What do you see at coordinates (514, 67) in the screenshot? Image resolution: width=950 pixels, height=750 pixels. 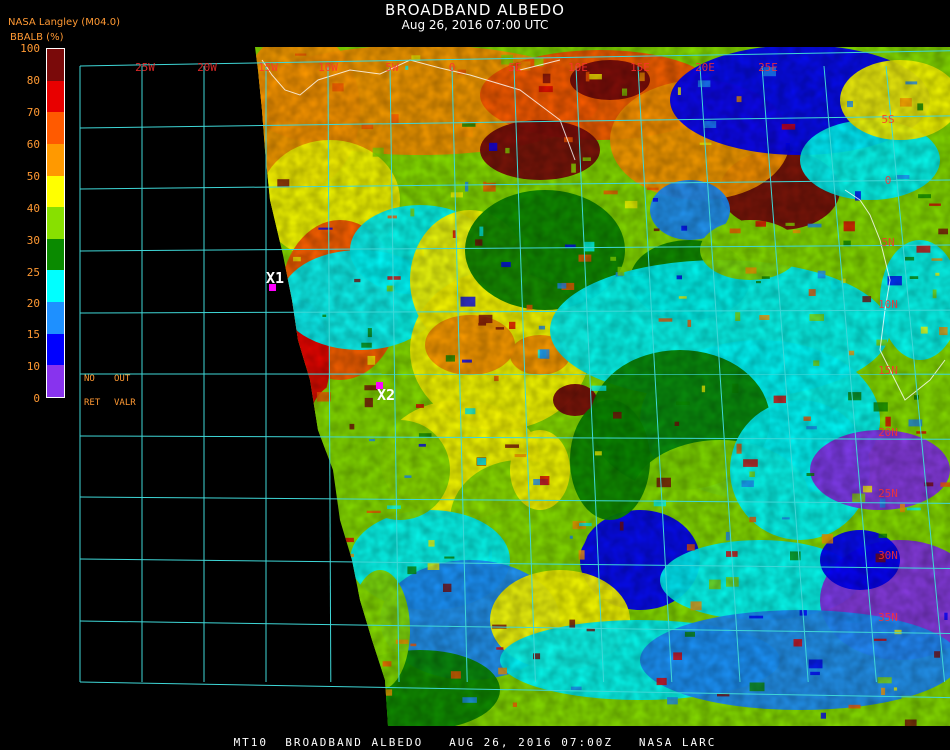 I see `lon-label: 5E` at bounding box center [514, 67].